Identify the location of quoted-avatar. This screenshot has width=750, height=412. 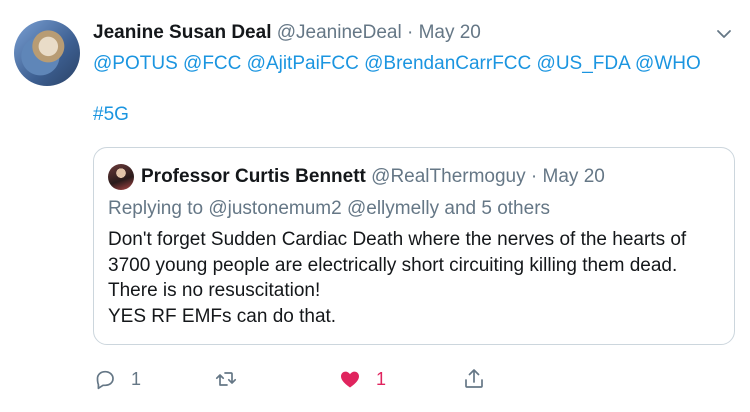
(121, 177).